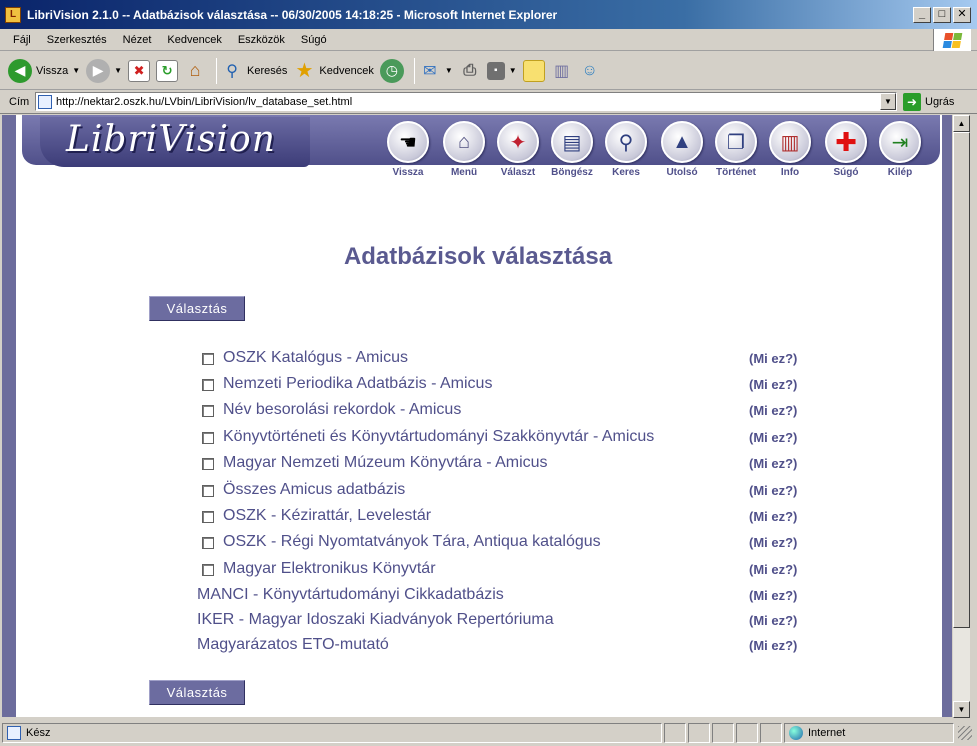  What do you see at coordinates (45, 101) in the screenshot?
I see `page-icon` at bounding box center [45, 101].